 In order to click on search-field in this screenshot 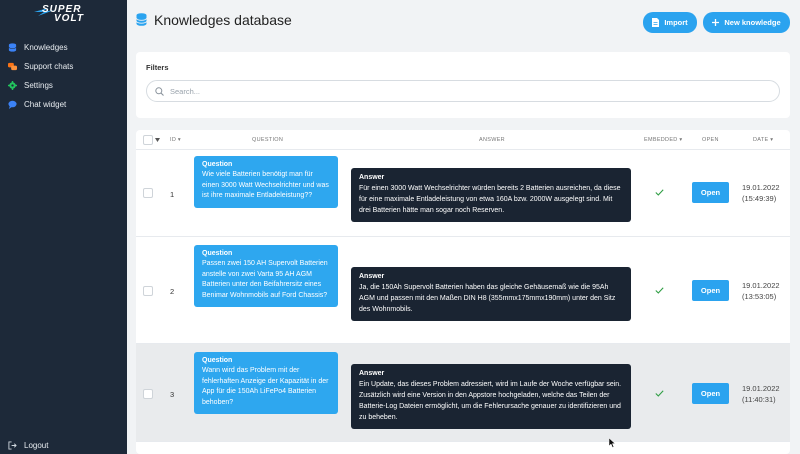, I will do `click(463, 91)`.